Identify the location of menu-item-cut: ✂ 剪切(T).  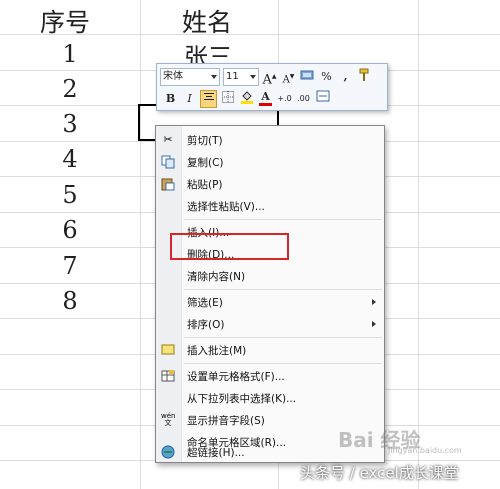
(270, 140).